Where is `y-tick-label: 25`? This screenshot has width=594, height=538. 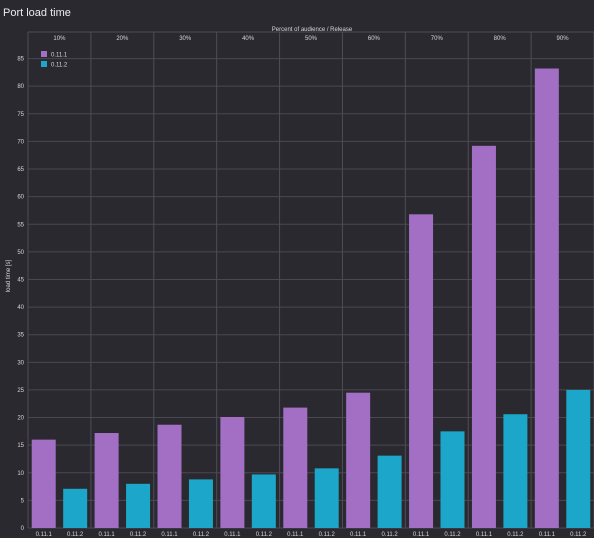
y-tick-label: 25 is located at coordinates (20, 391).